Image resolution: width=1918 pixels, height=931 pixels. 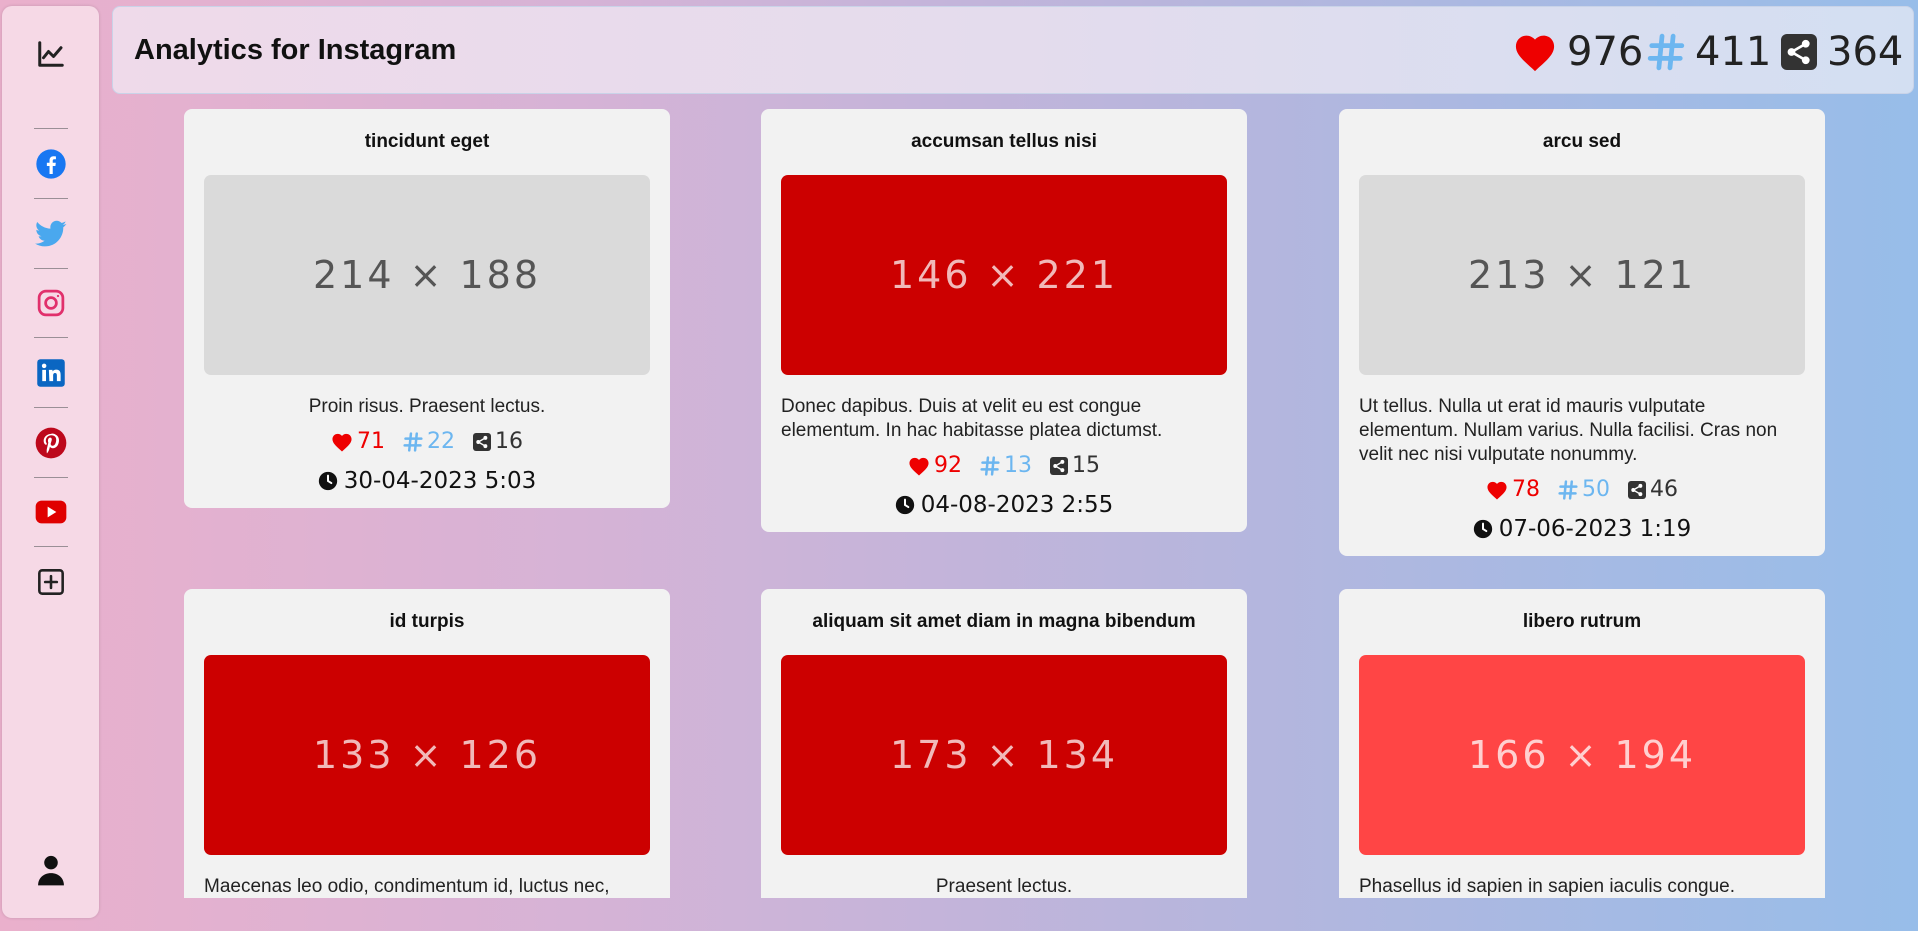 I want to click on post-date-value: 04-08-2023 2:55, so click(x=1017, y=505).